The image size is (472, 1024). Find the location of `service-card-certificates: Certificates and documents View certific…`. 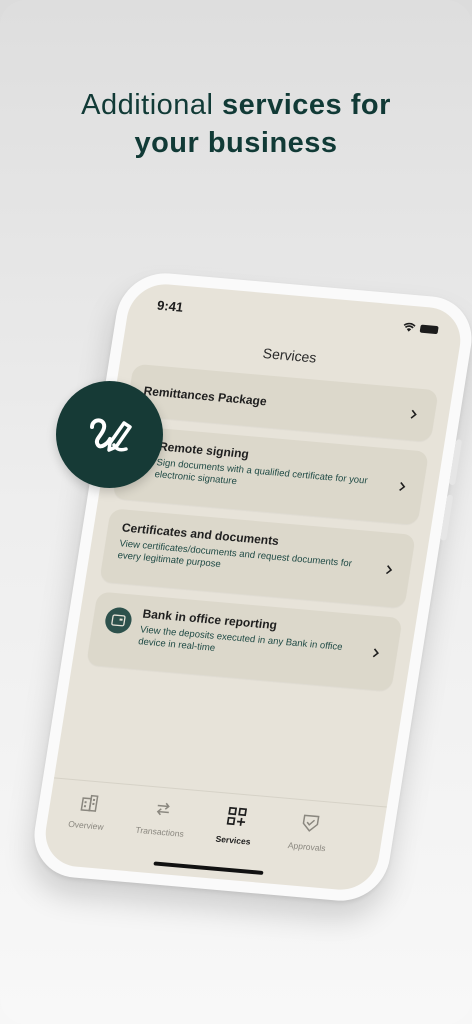

service-card-certificates: Certificates and documents View certific… is located at coordinates (257, 558).